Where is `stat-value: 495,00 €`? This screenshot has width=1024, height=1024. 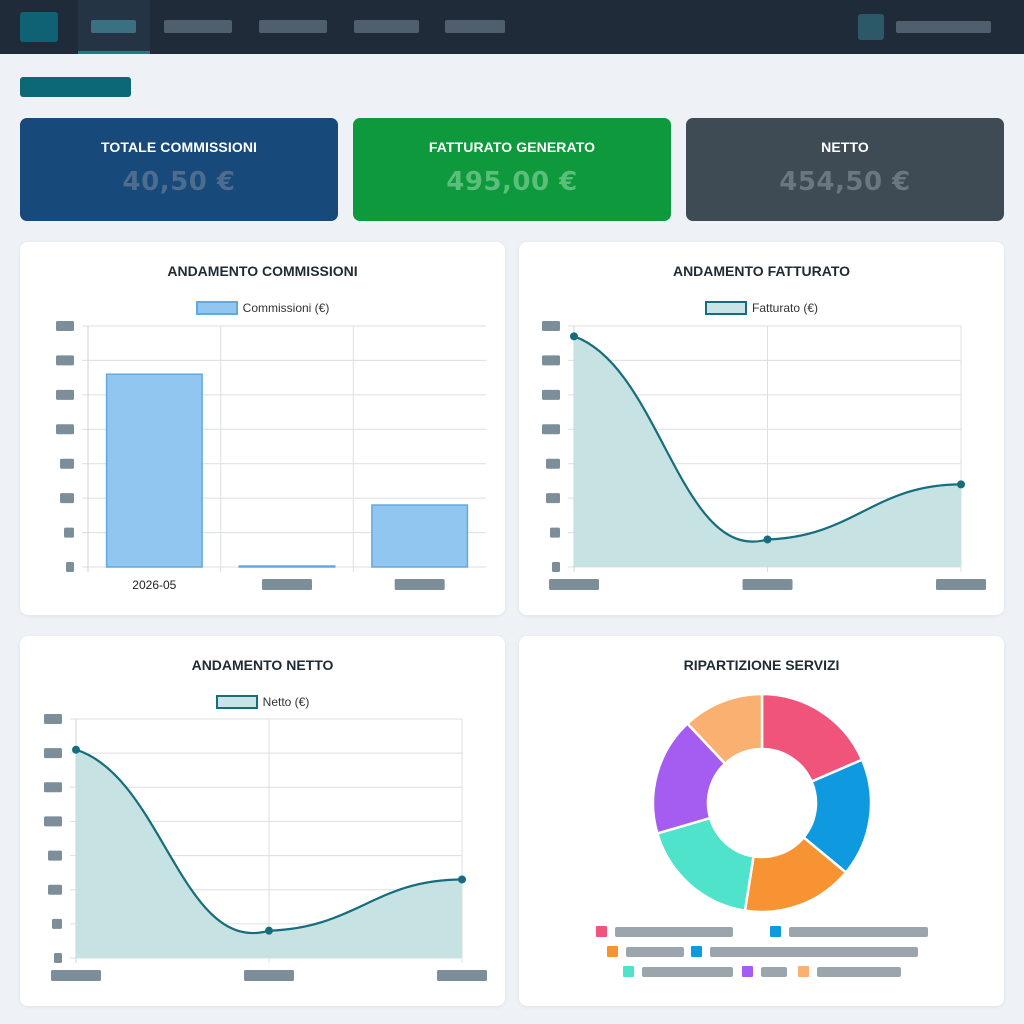
stat-value: 495,00 € is located at coordinates (512, 182).